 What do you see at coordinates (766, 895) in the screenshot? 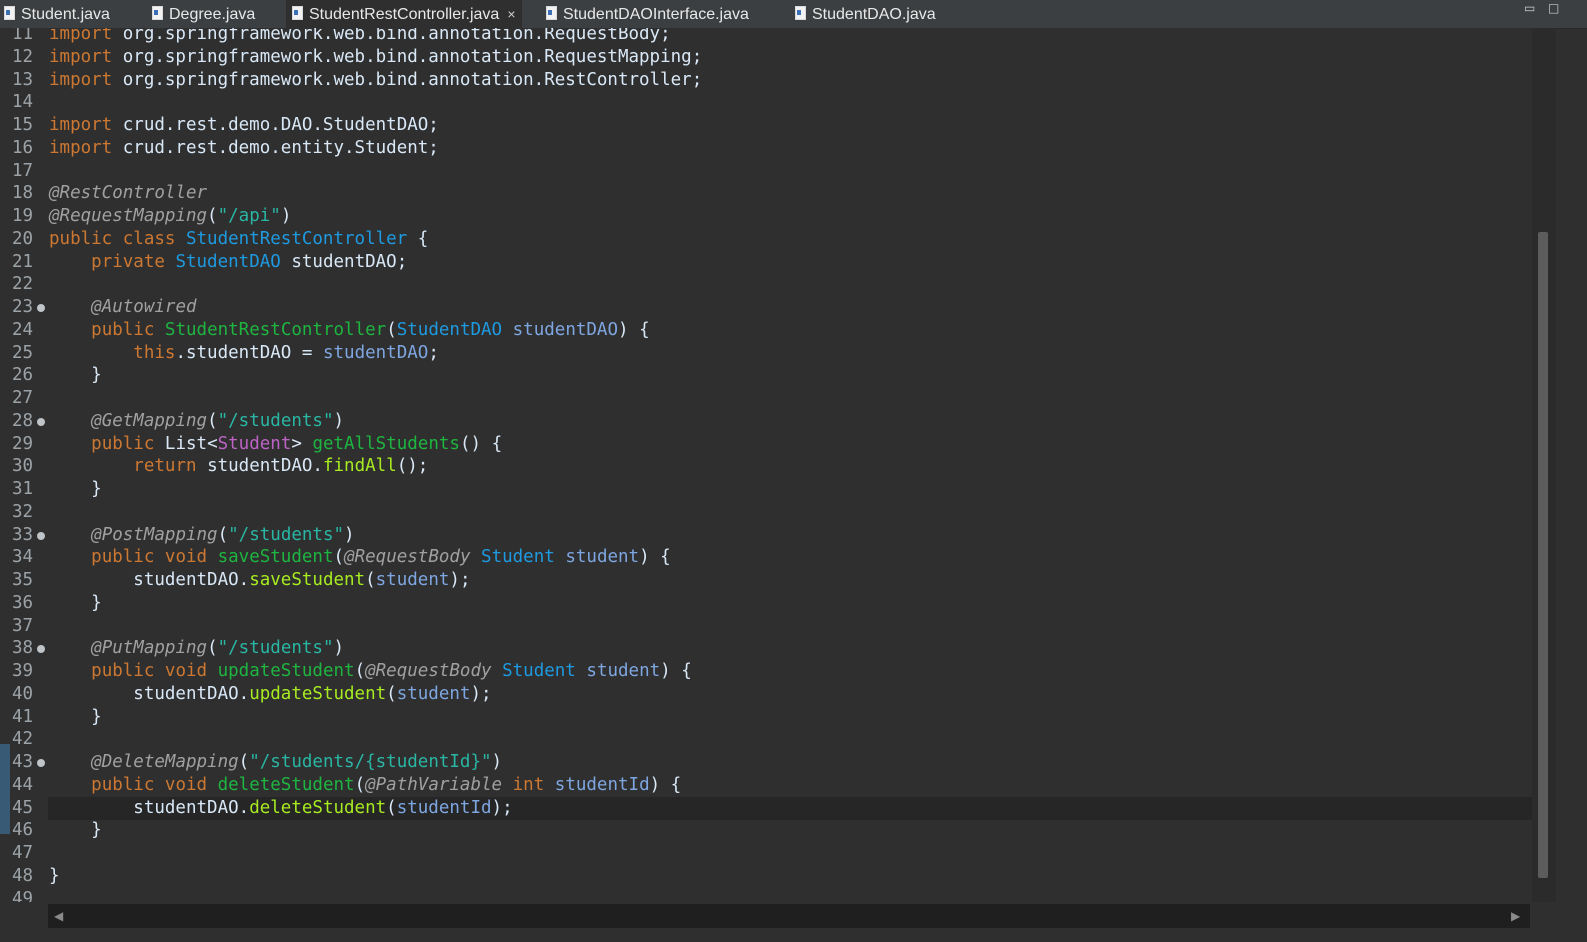
I see `code-line: 49` at bounding box center [766, 895].